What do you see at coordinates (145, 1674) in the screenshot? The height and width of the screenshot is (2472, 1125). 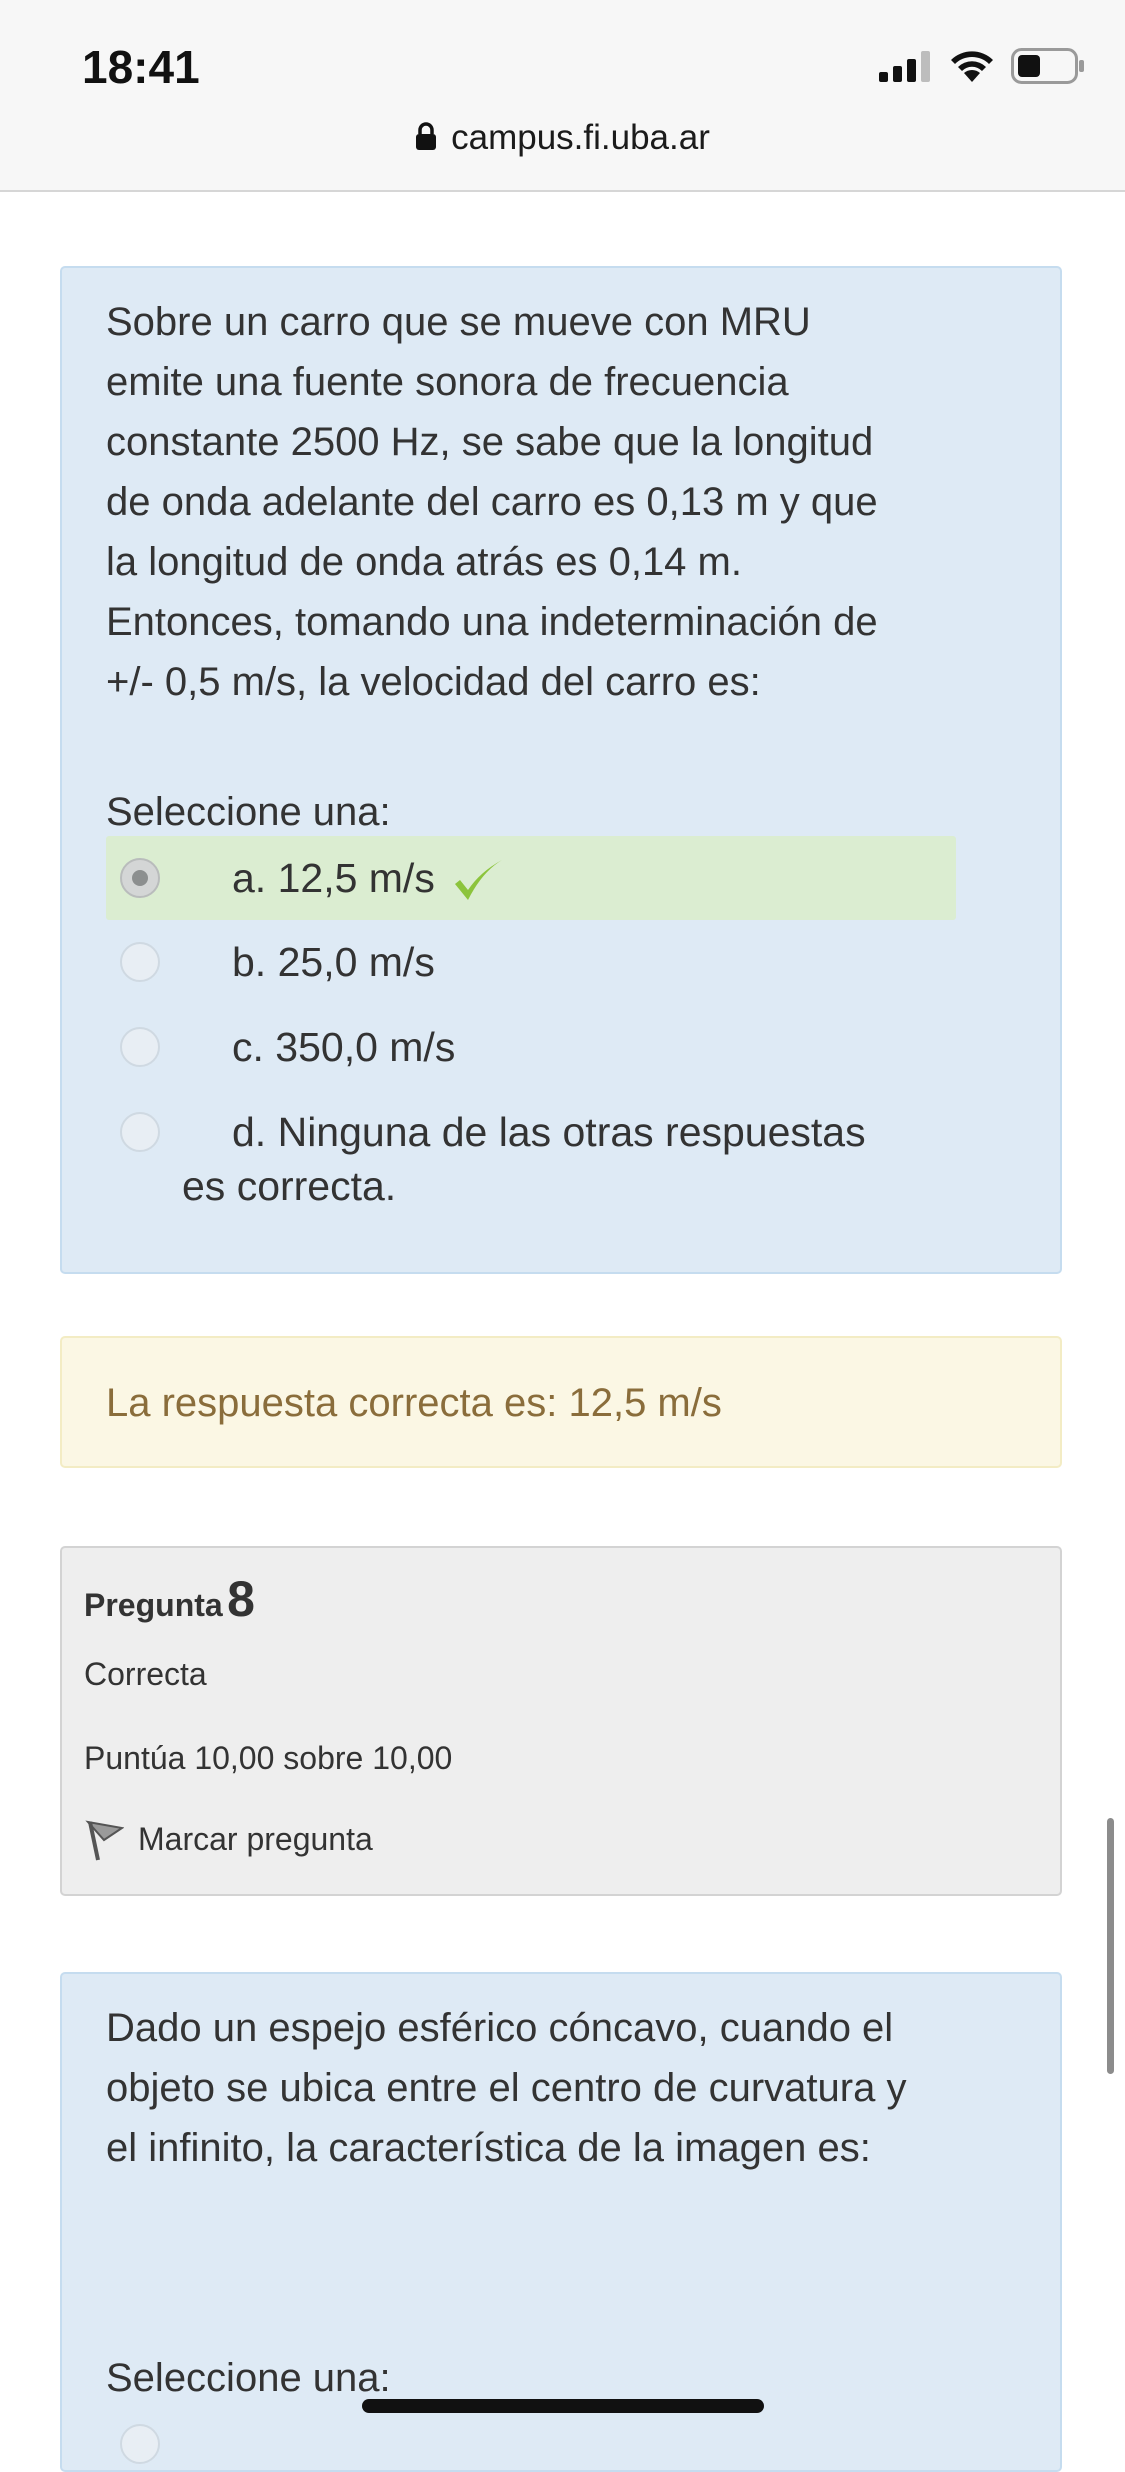 I see `question-state: Correcta` at bounding box center [145, 1674].